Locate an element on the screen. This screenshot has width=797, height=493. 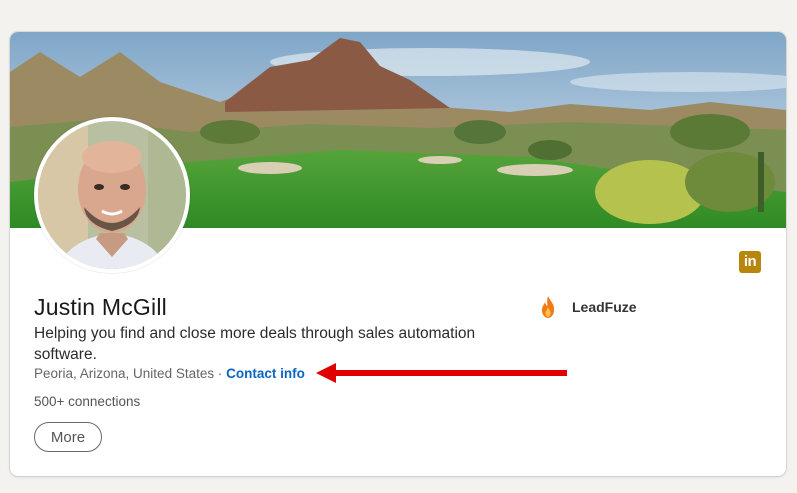
contact-info-link: Contact info is located at coordinates (265, 373).